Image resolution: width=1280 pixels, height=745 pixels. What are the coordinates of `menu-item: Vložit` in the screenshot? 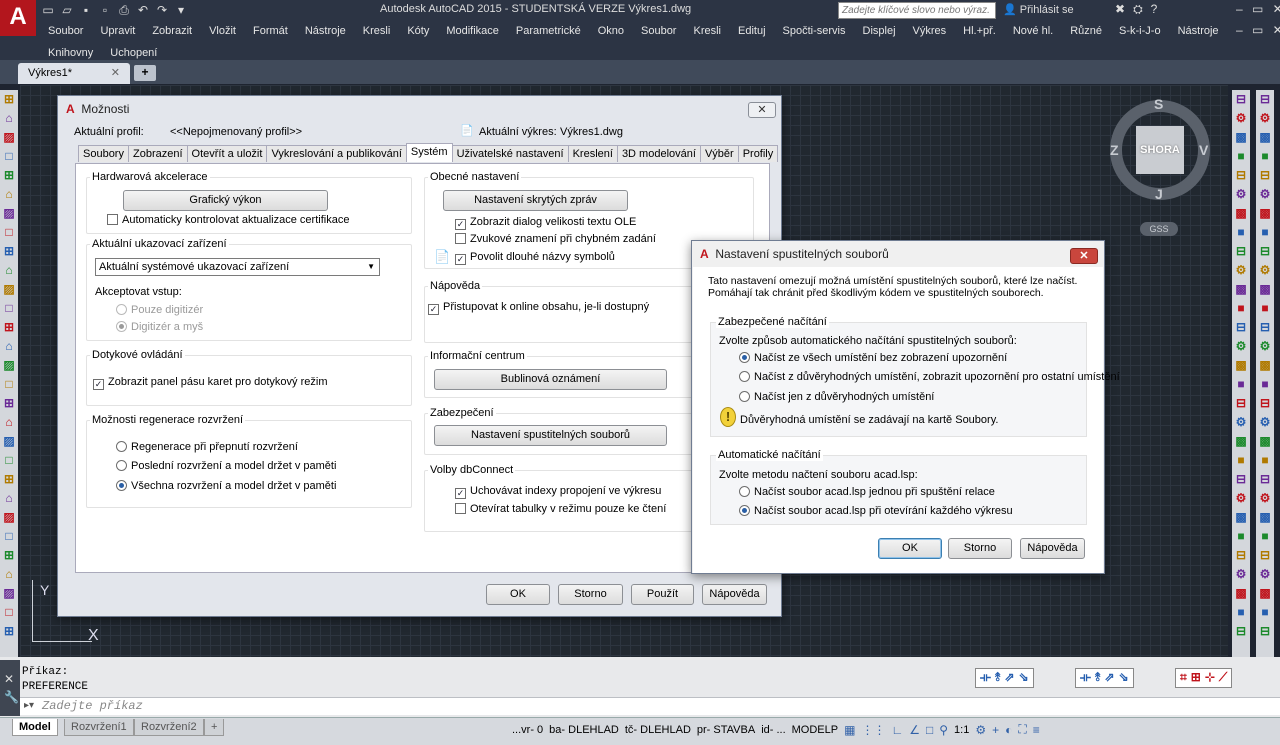 It's located at (223, 31).